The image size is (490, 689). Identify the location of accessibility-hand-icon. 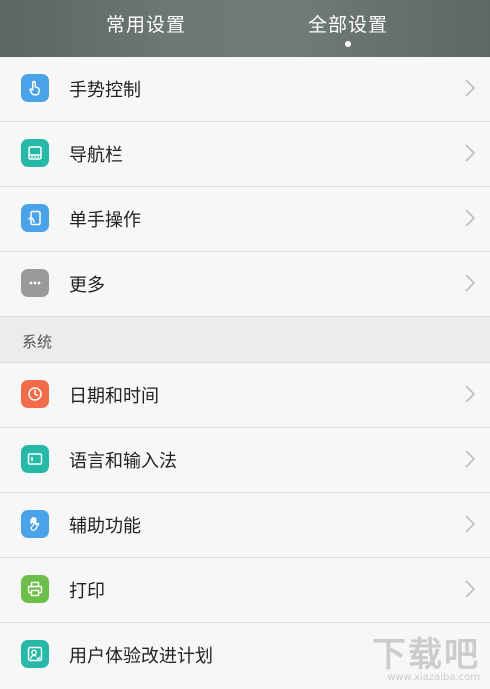
(35, 524).